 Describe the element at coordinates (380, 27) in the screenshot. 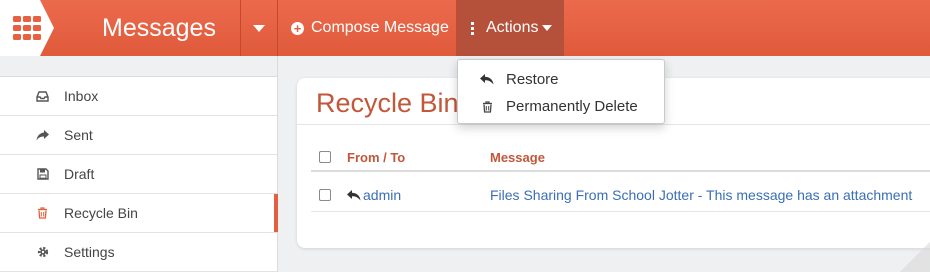

I see `compose-label: Compose Message` at that location.